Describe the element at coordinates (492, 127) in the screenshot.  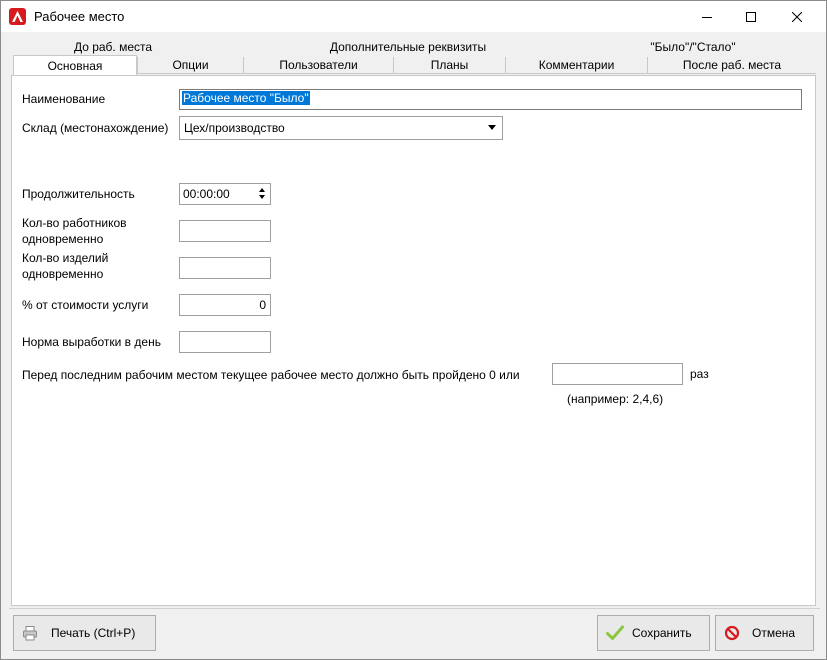
I see `chevron-down-icon` at that location.